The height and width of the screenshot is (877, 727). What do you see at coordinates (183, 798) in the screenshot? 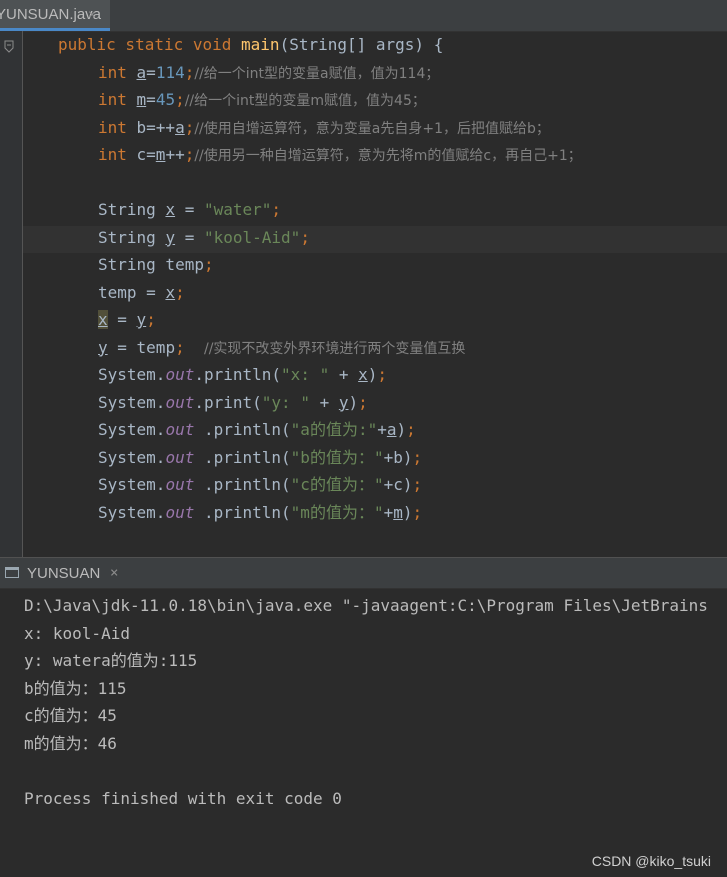
I see `output-line: Process finished with exit code 0` at bounding box center [183, 798].